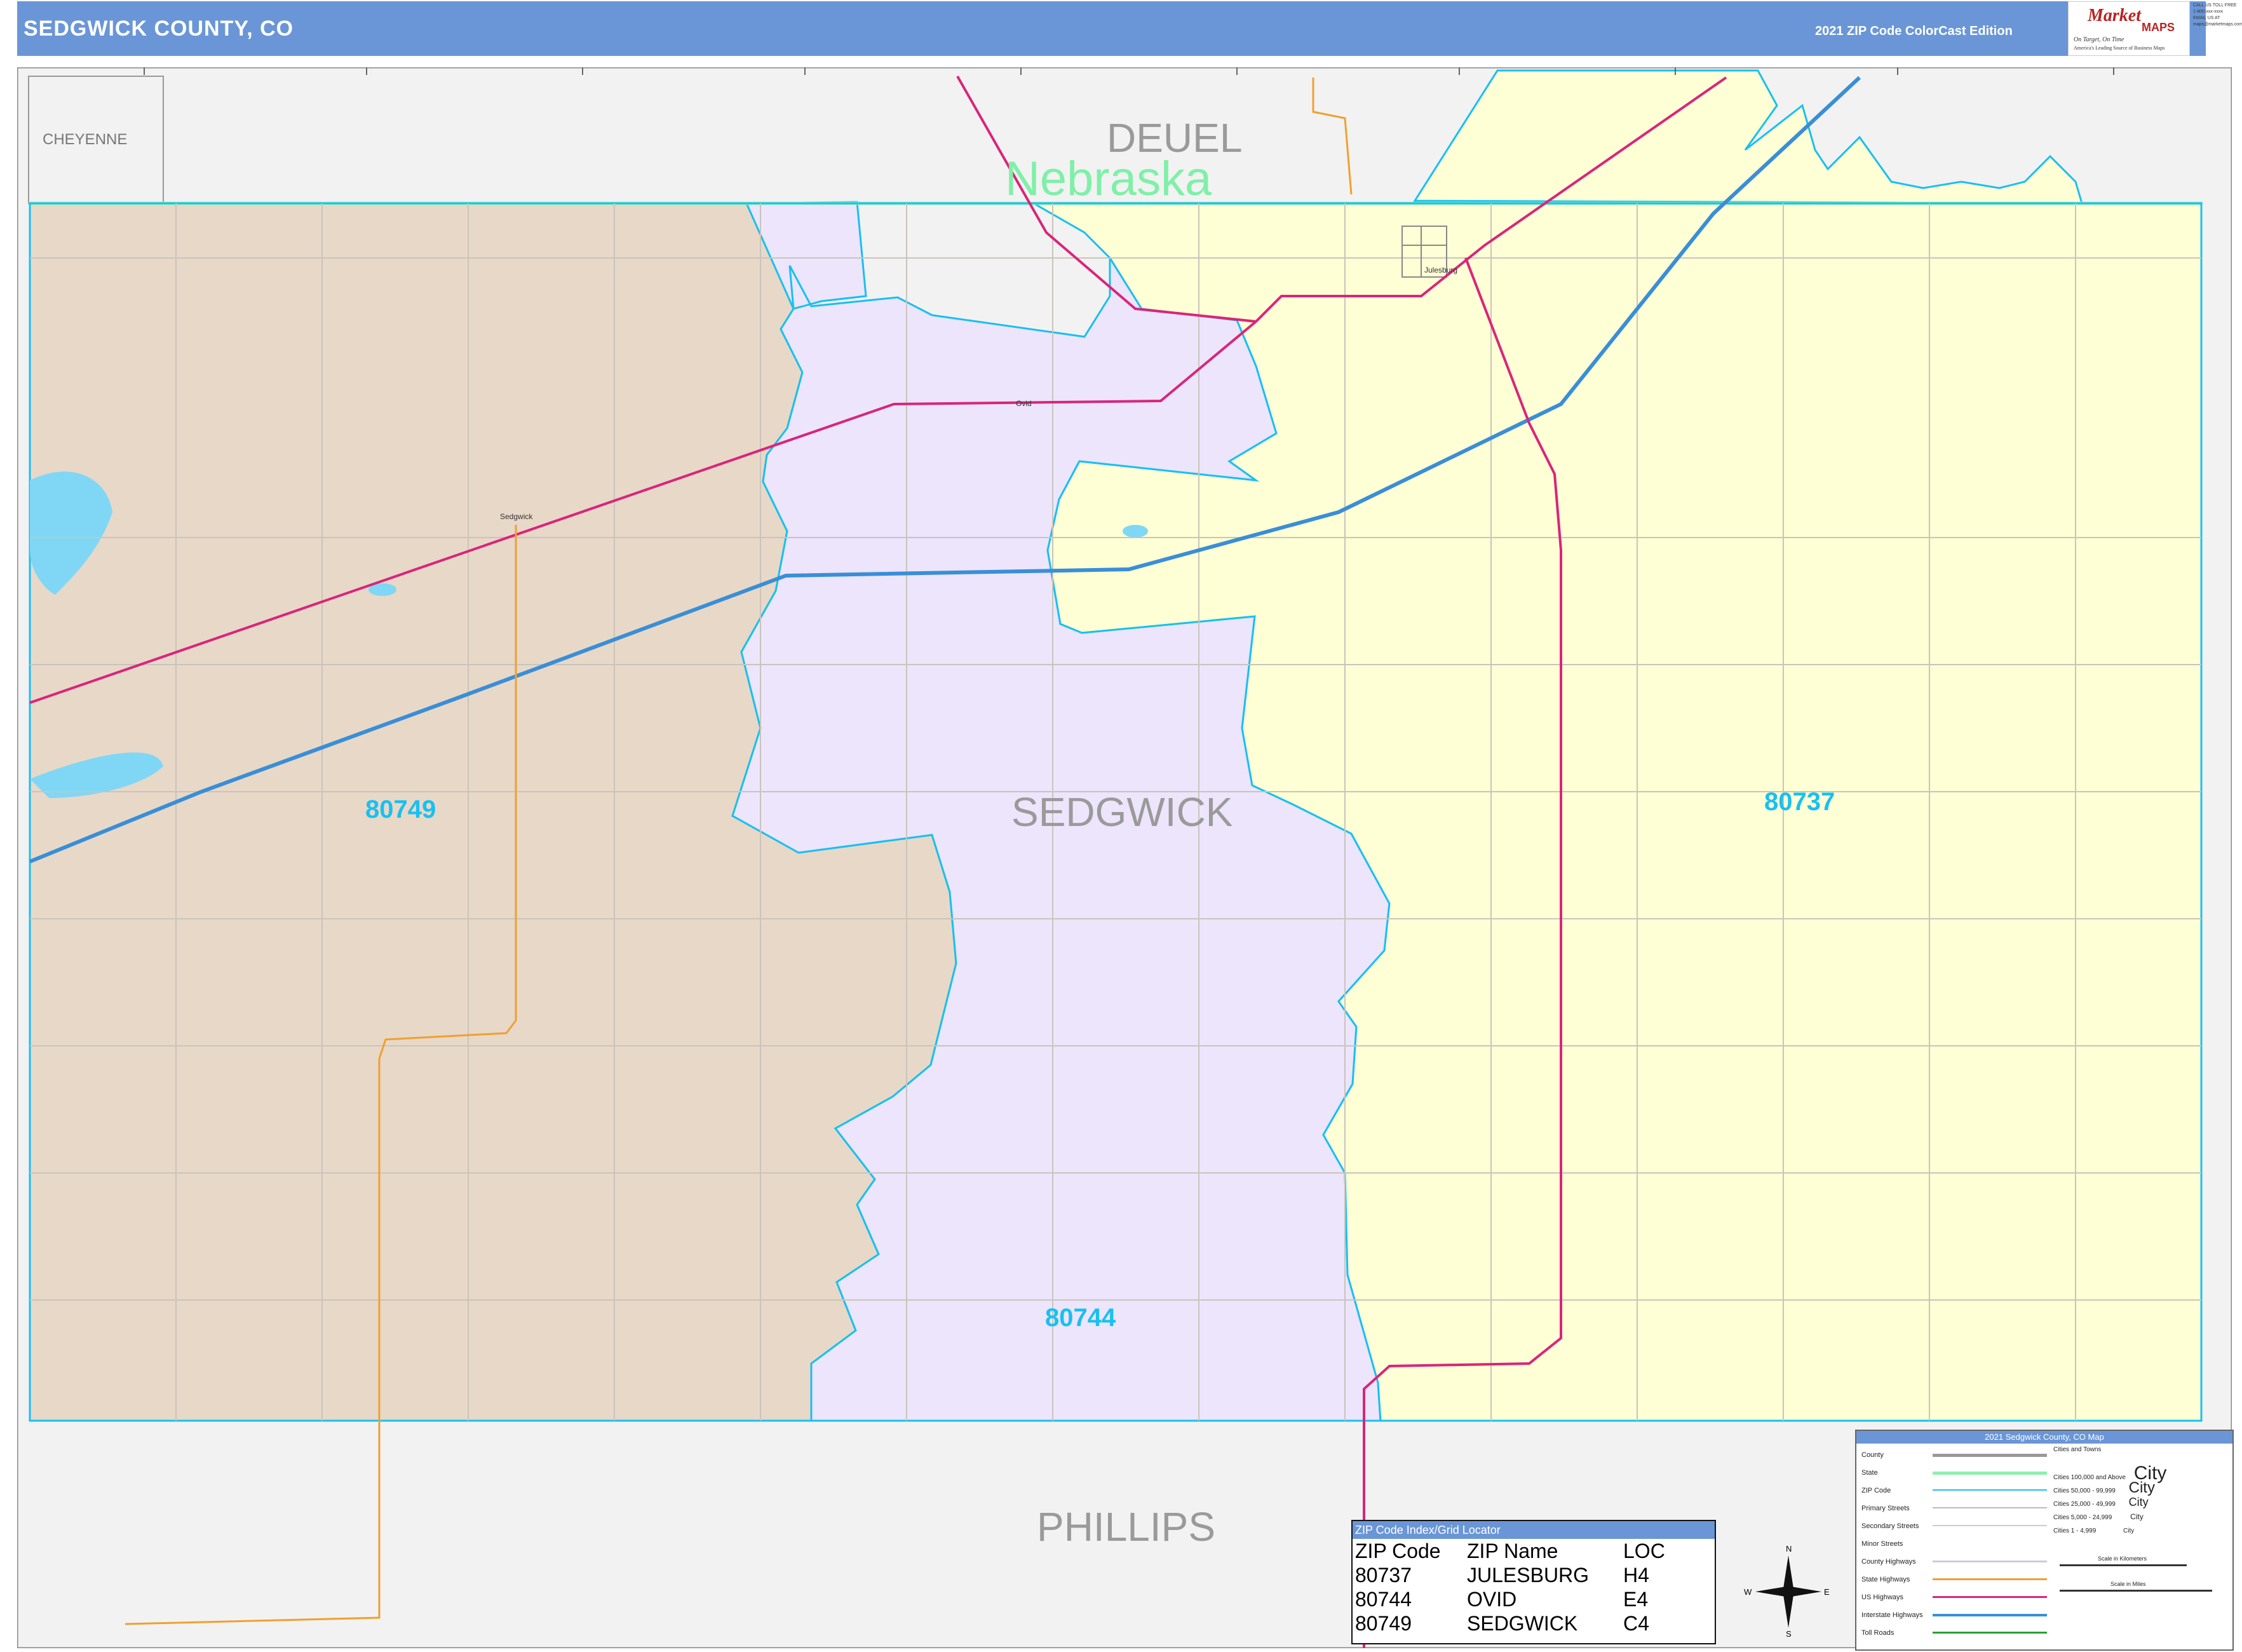  What do you see at coordinates (1890, 1526) in the screenshot?
I see `legend-secondary: Secondary Streets` at bounding box center [1890, 1526].